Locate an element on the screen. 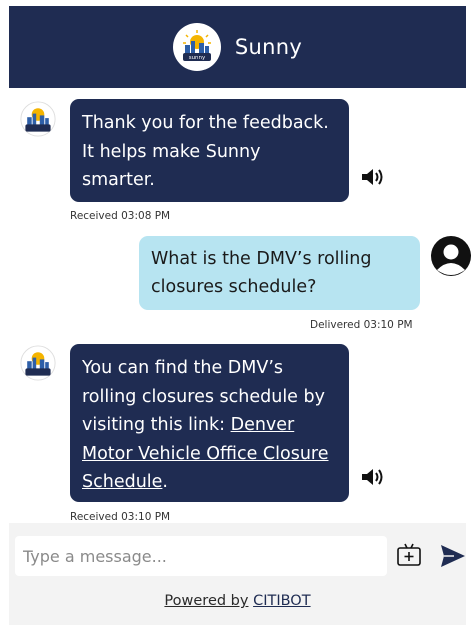  message-timestamp: Delivered 03:10 PM is located at coordinates (361, 325).